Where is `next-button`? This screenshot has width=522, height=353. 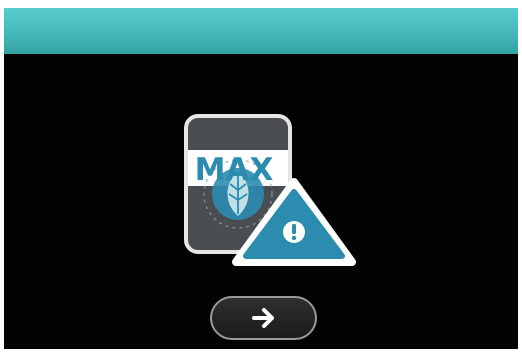 next-button is located at coordinates (263, 318).